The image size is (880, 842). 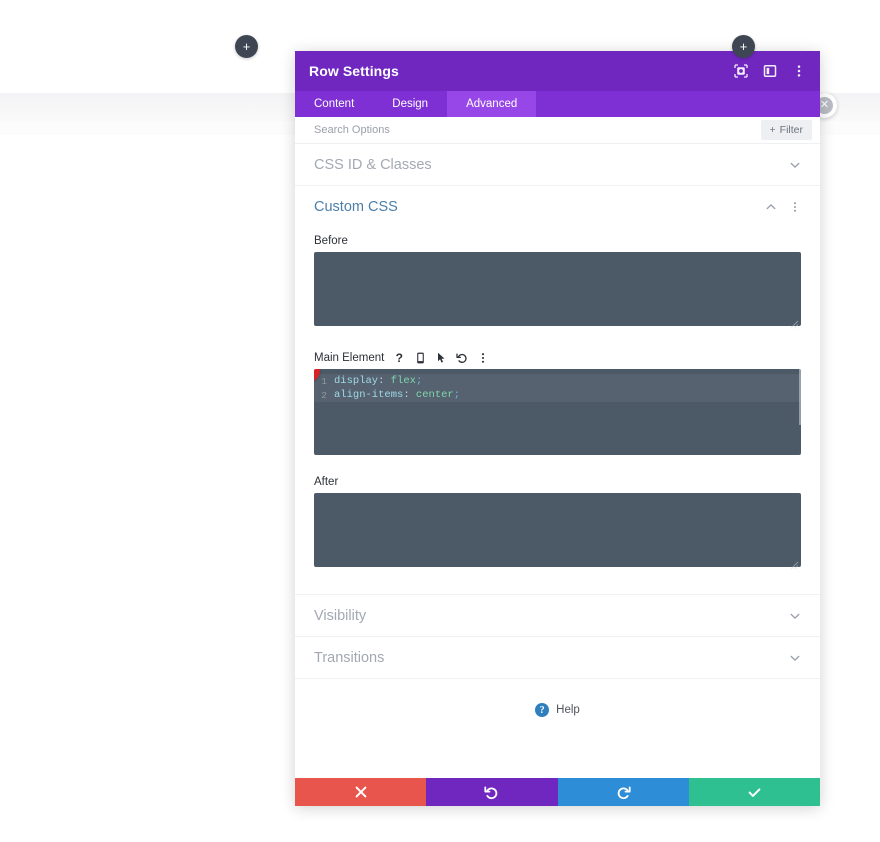 What do you see at coordinates (791, 130) in the screenshot?
I see `filter-button-label: Filter` at bounding box center [791, 130].